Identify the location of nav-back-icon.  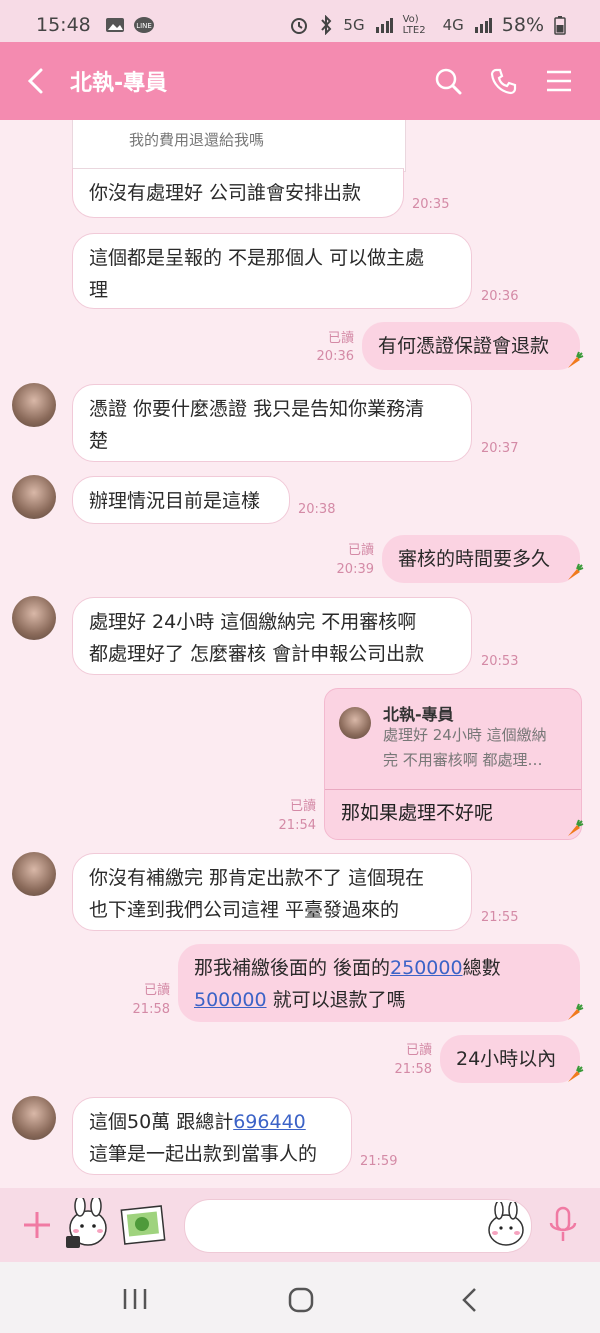
(469, 1300).